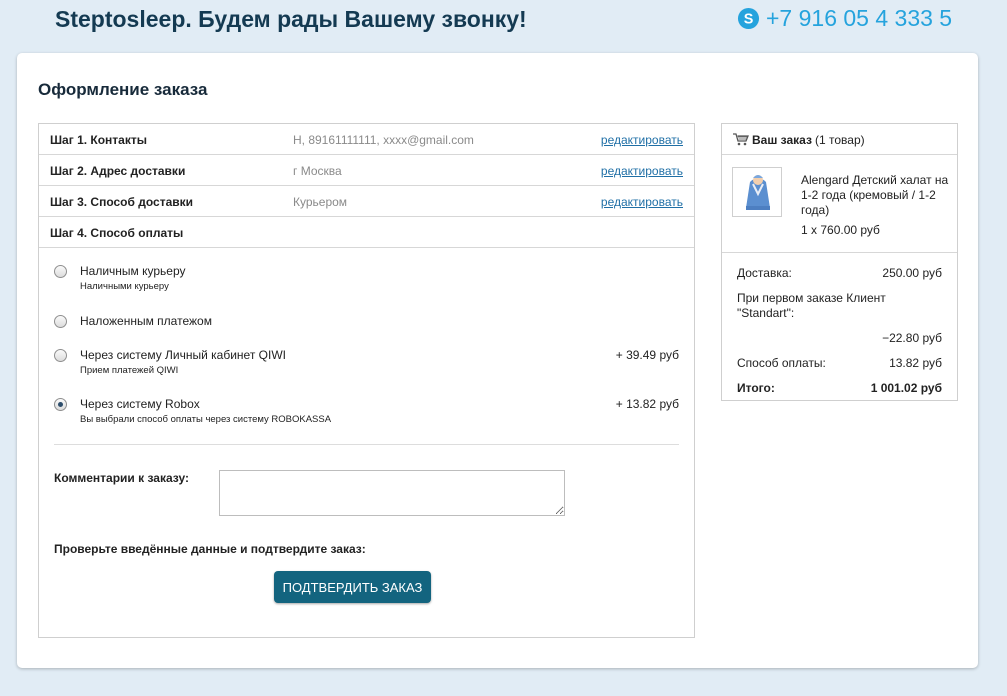  I want to click on edit-address-link: редактировать, so click(642, 171).